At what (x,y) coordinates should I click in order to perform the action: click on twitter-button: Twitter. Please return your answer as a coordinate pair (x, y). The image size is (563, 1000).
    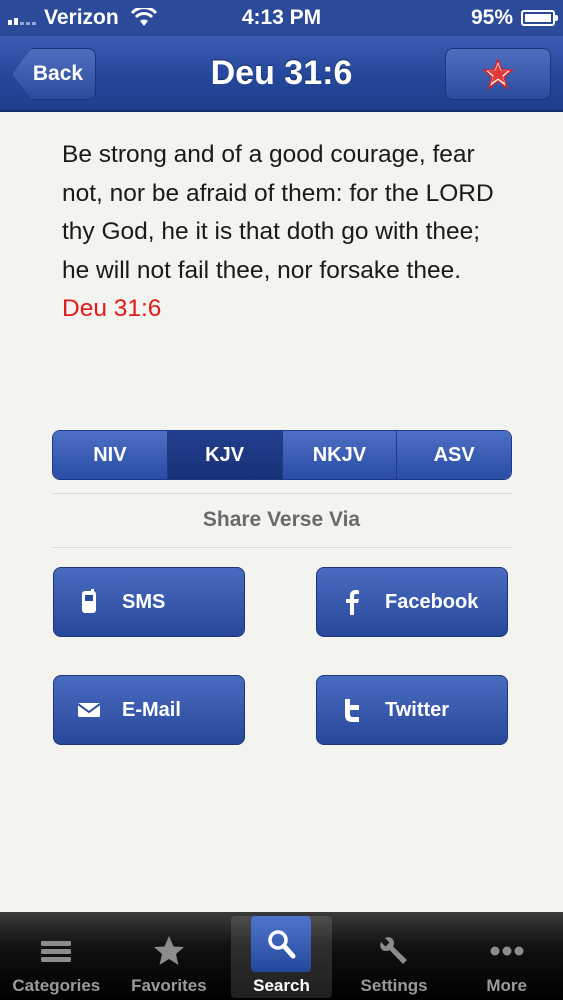
    Looking at the image, I should click on (412, 710).